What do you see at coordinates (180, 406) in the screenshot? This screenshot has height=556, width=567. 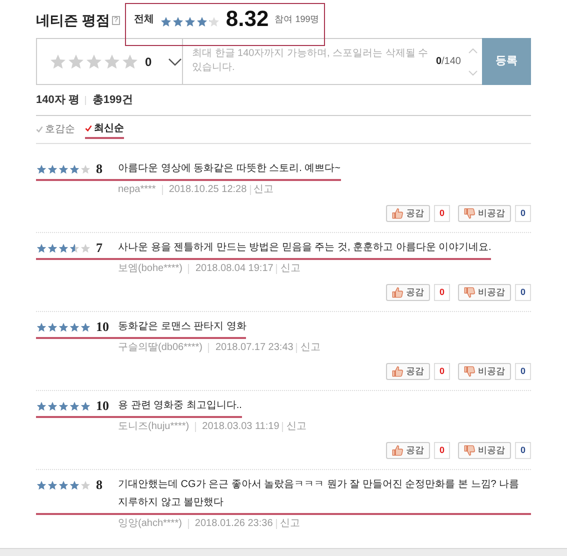 I see `review-text: 용 관련 영화중 최고입니다..` at bounding box center [180, 406].